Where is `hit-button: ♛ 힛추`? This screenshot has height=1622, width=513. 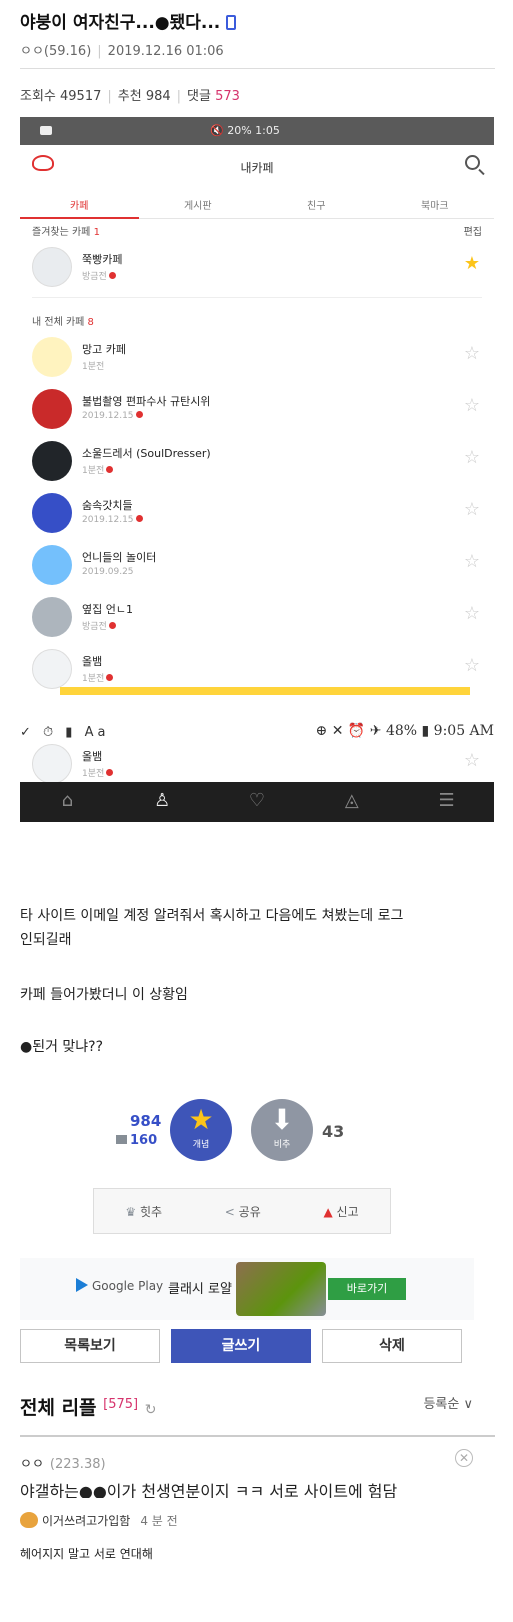
hit-button: ♛ 힛추 is located at coordinates (143, 1211).